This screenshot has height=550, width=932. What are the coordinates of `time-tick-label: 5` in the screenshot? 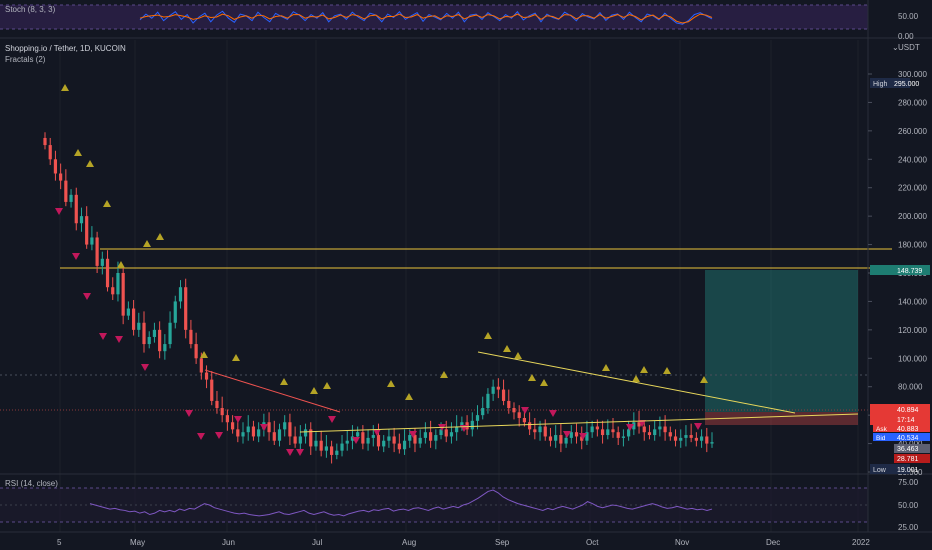 It's located at (59, 542).